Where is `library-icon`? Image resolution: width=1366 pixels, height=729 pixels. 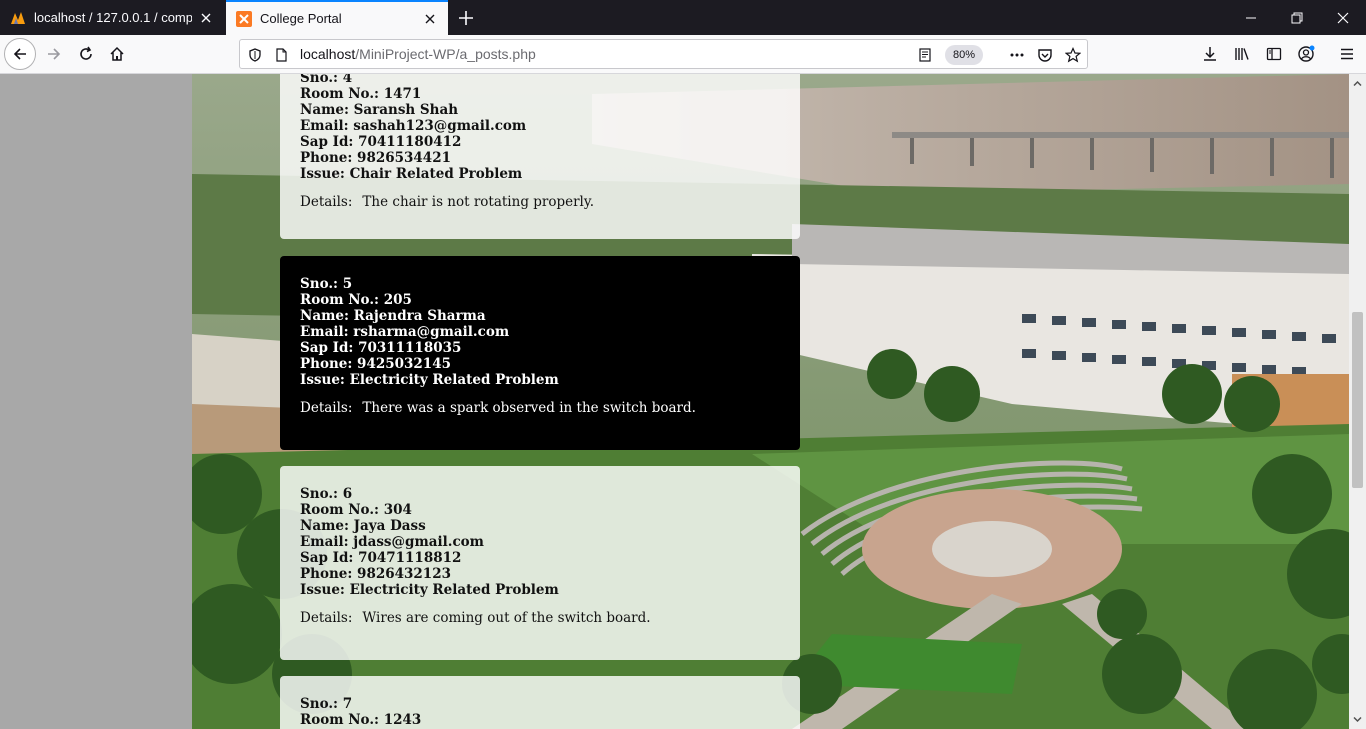 library-icon is located at coordinates (1242, 54).